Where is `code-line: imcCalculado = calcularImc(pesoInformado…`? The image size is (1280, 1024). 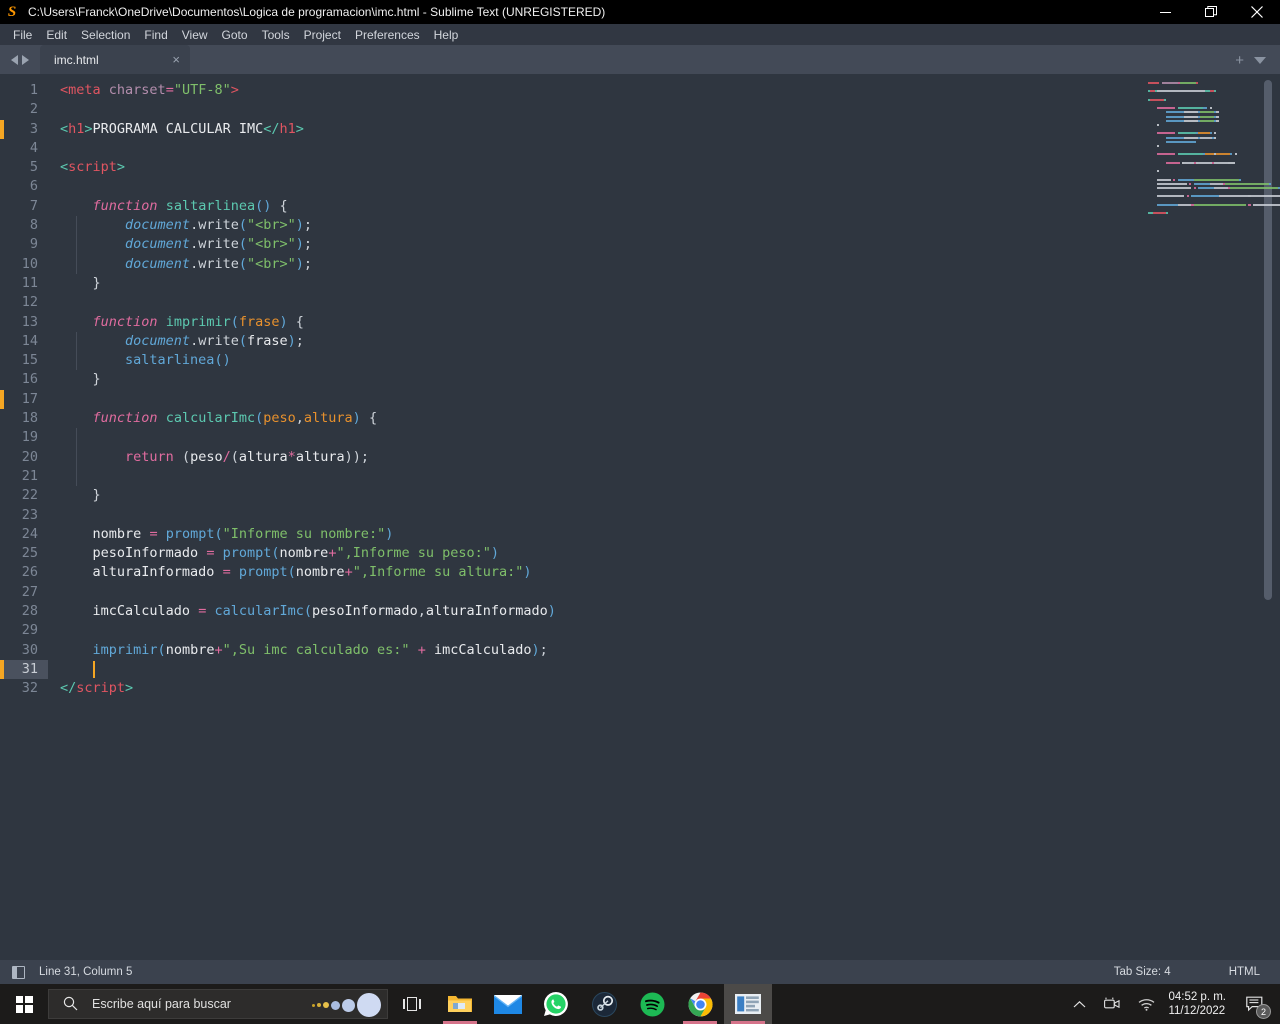 code-line: imcCalculado = calcularImc(pesoInformado… is located at coordinates (594, 611).